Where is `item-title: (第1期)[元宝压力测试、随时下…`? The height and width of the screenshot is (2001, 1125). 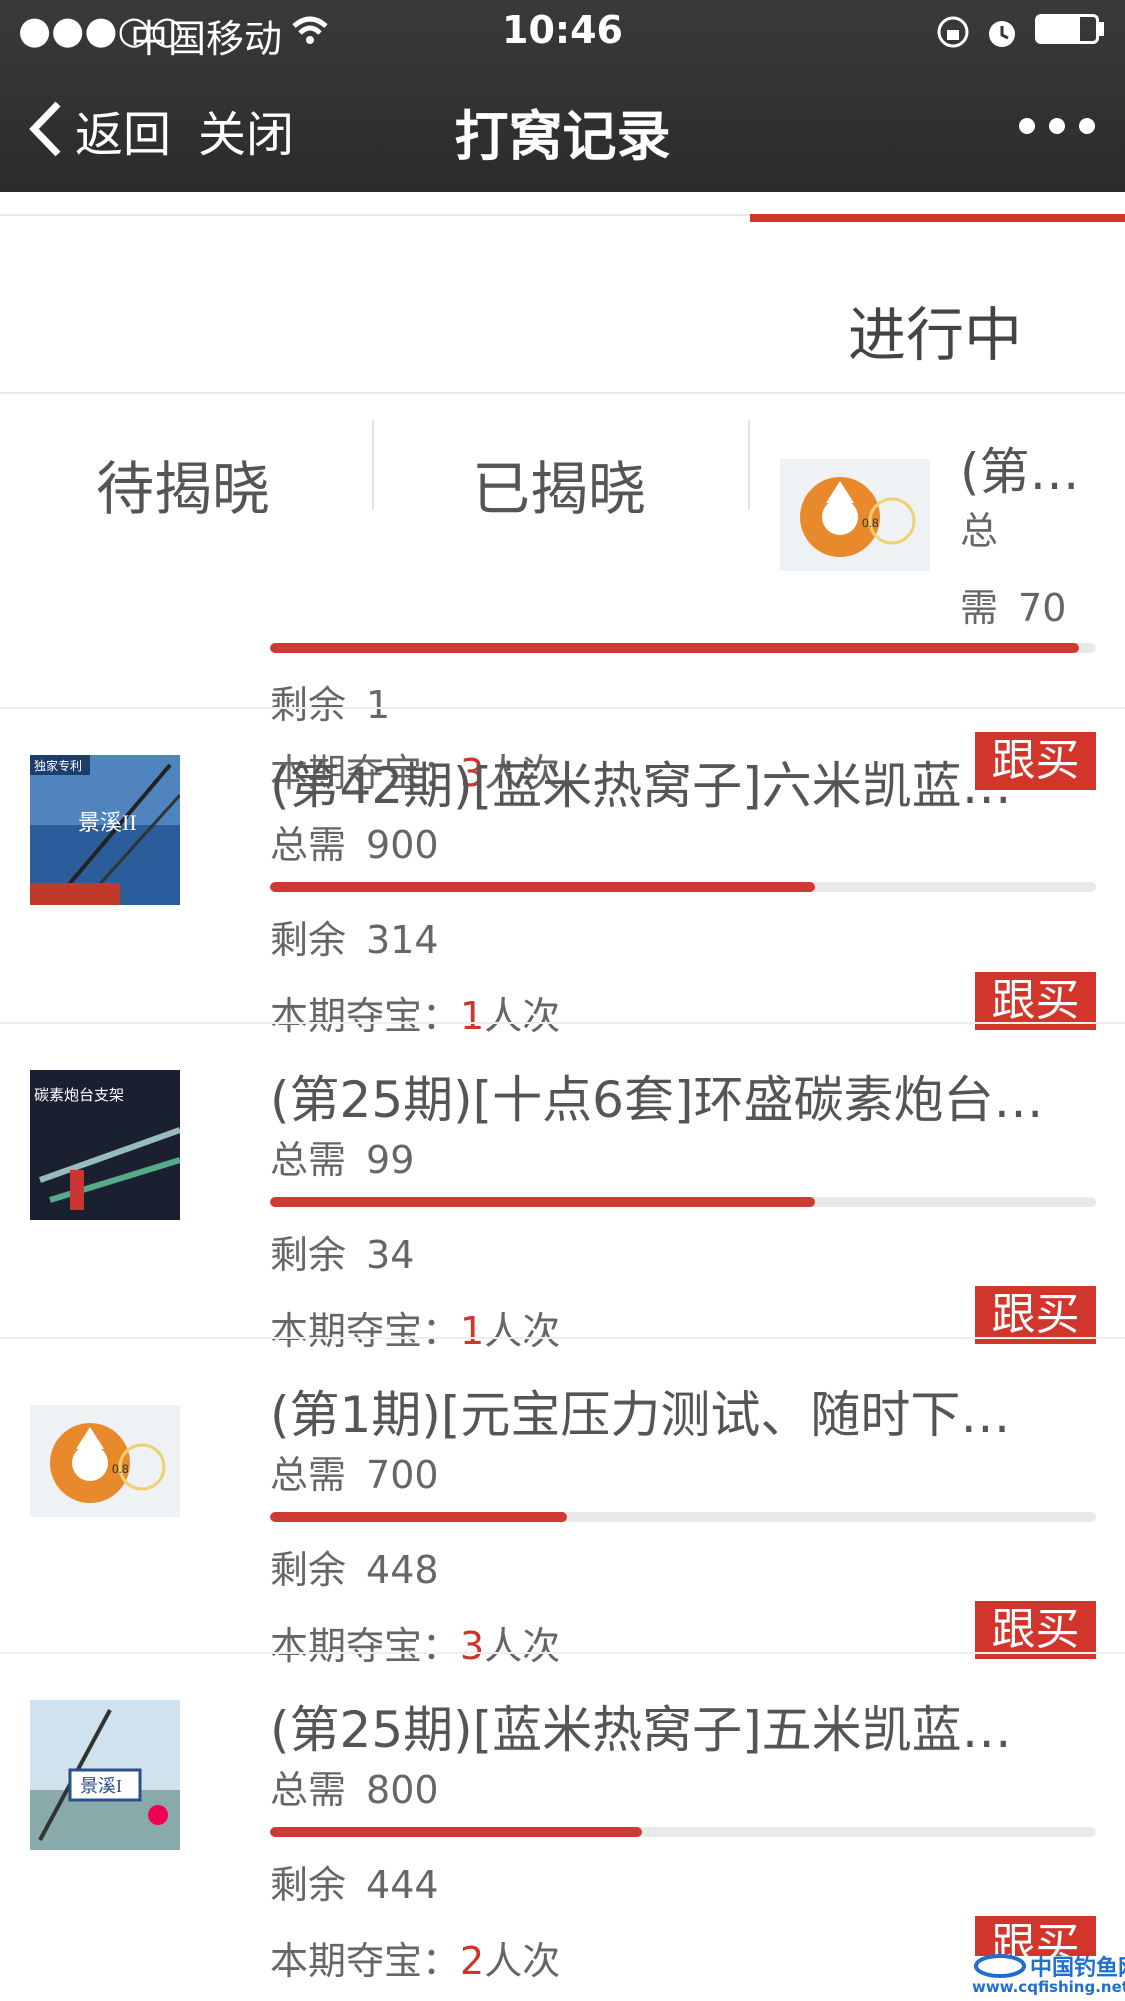
item-title: (第1期)[元宝压力测试、随时下… is located at coordinates (680, 1411).